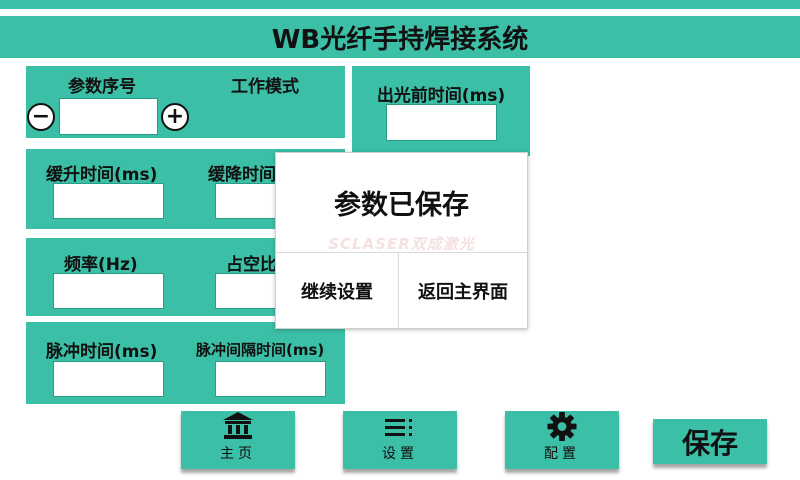 This screenshot has width=800, height=480. Describe the element at coordinates (441, 122) in the screenshot. I see `pre-emission-field` at that location.